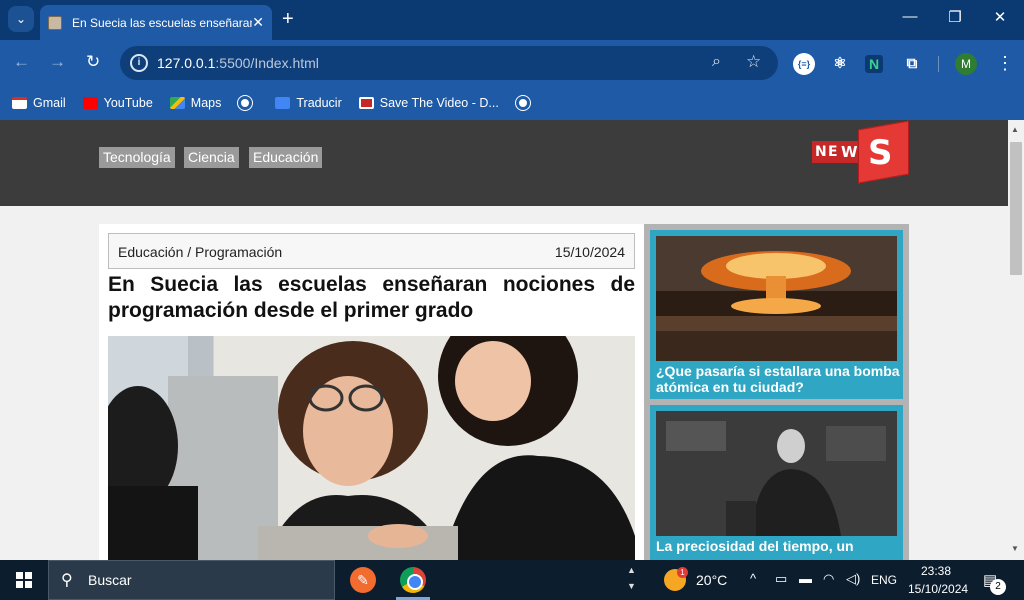  What do you see at coordinates (849, 152) in the screenshot?
I see `logo-letter-w: W` at bounding box center [849, 152].